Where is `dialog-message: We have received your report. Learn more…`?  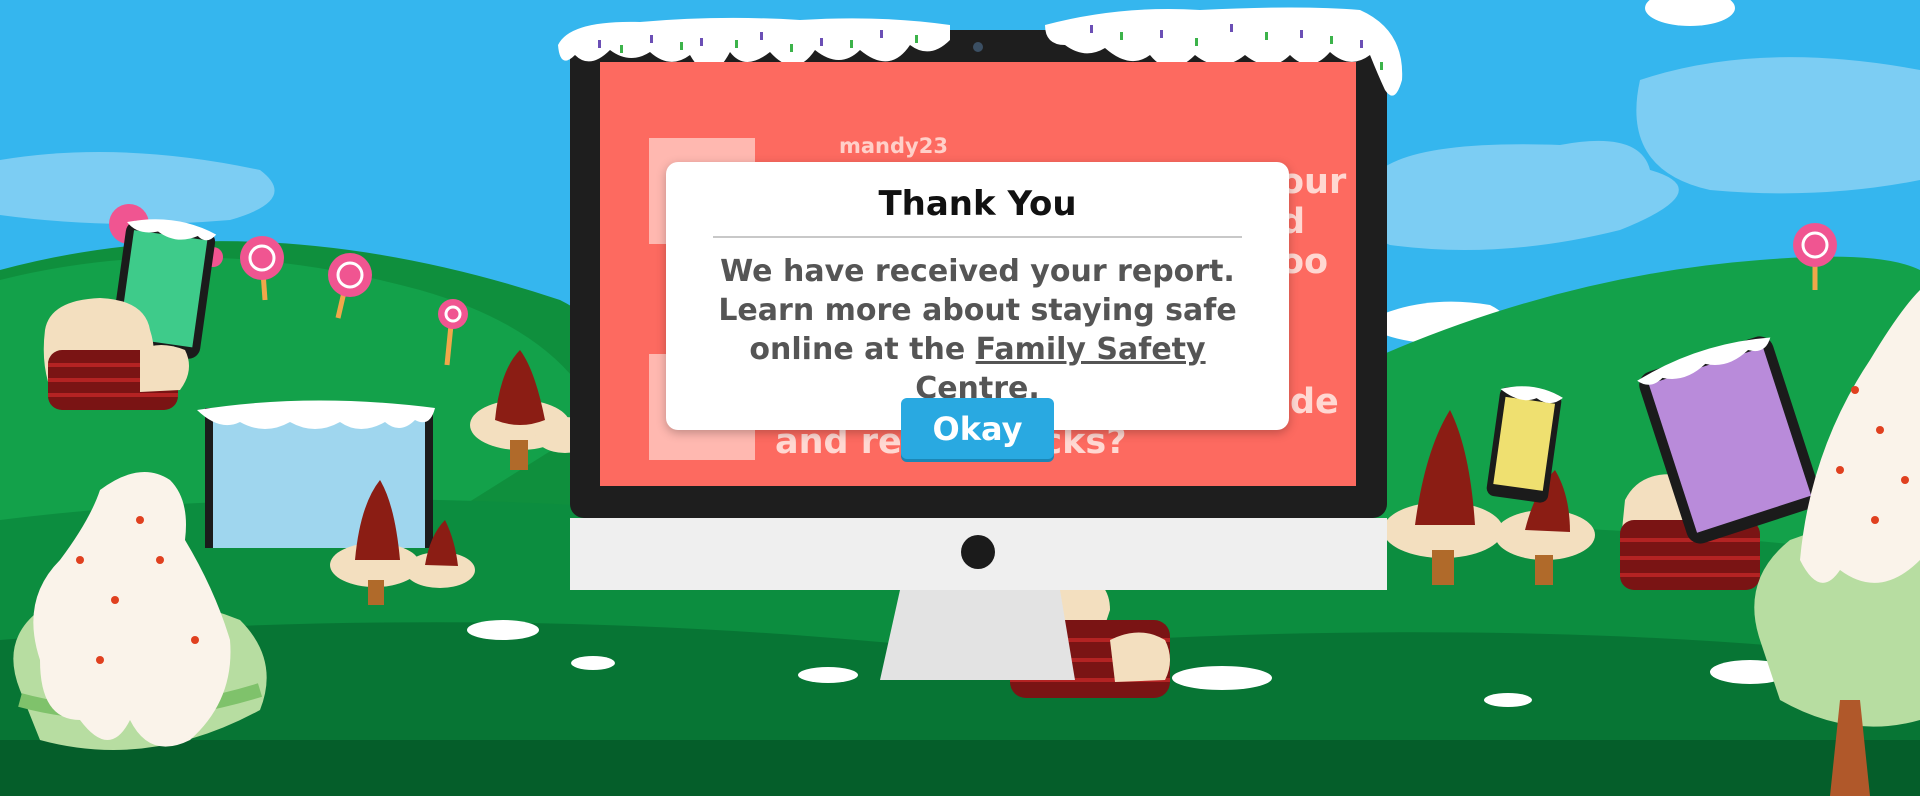 dialog-message: We have received your report. Learn more… is located at coordinates (977, 330).